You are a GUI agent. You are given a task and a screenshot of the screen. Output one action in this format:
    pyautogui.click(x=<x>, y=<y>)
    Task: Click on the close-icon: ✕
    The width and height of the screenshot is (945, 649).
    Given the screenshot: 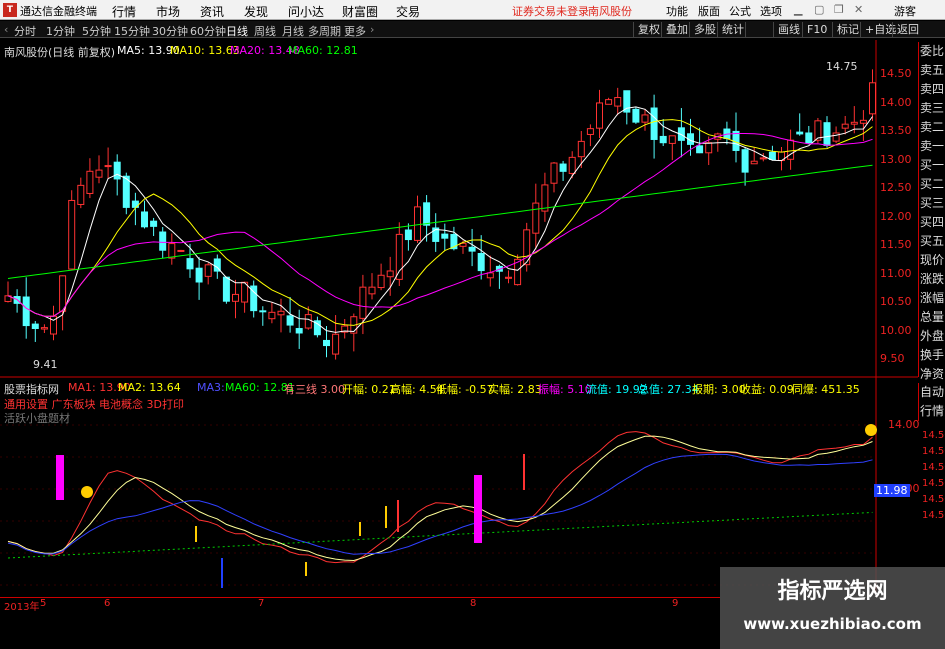 What is the action you would take?
    pyautogui.click(x=858, y=9)
    